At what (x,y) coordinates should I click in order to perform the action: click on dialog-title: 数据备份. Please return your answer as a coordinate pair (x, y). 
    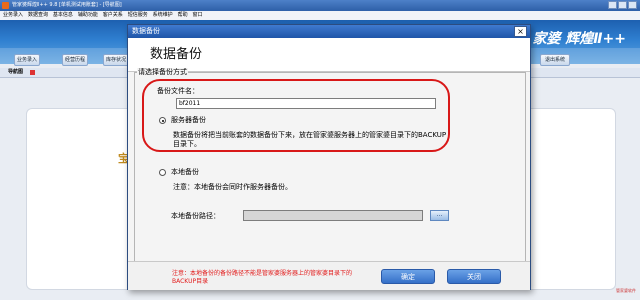
    Looking at the image, I should click on (146, 31).